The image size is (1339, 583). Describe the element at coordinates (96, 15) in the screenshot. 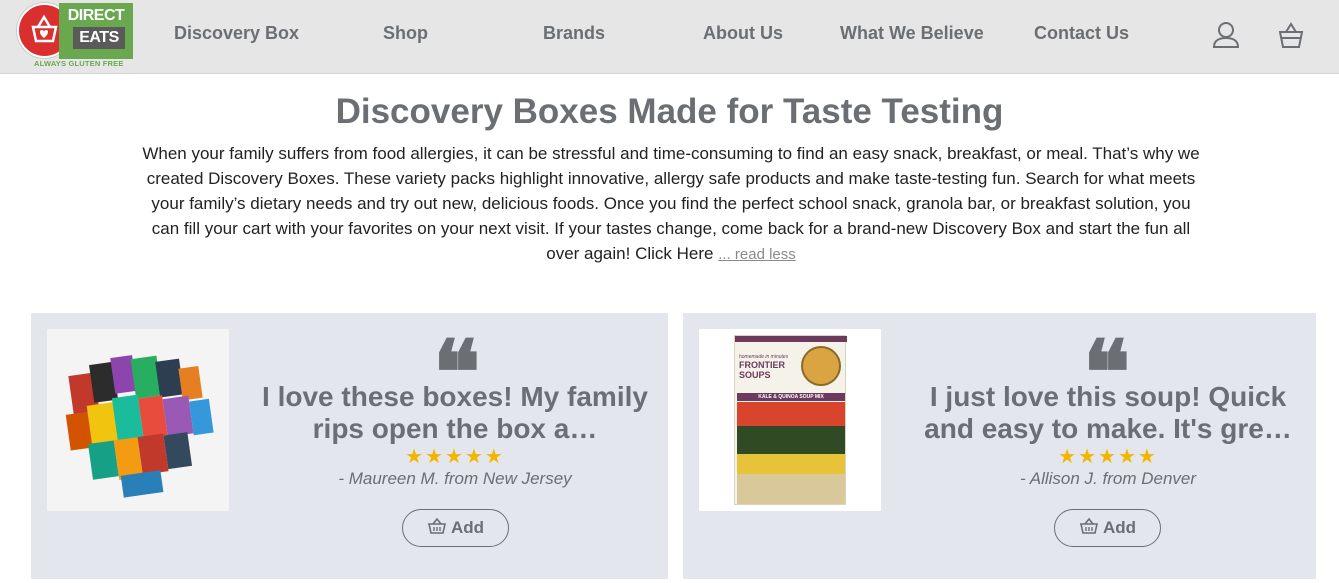

I see `logo-word-direct: DIRECT` at that location.